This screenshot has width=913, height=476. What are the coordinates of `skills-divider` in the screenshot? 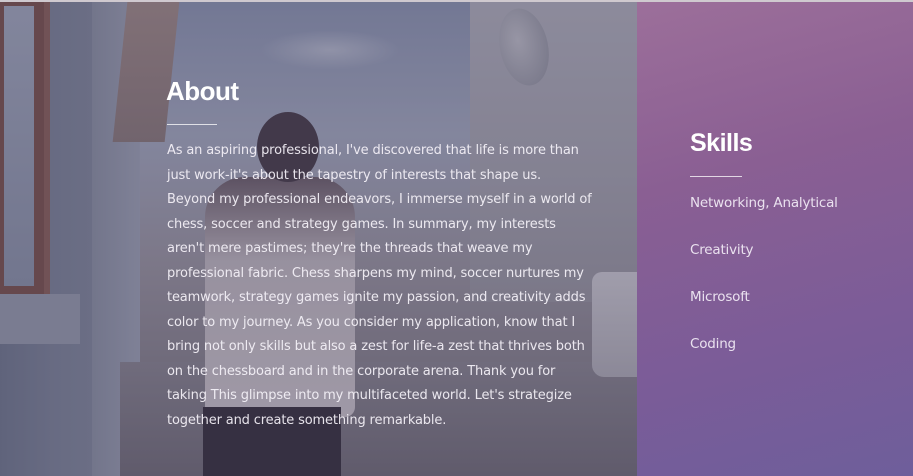 It's located at (716, 176).